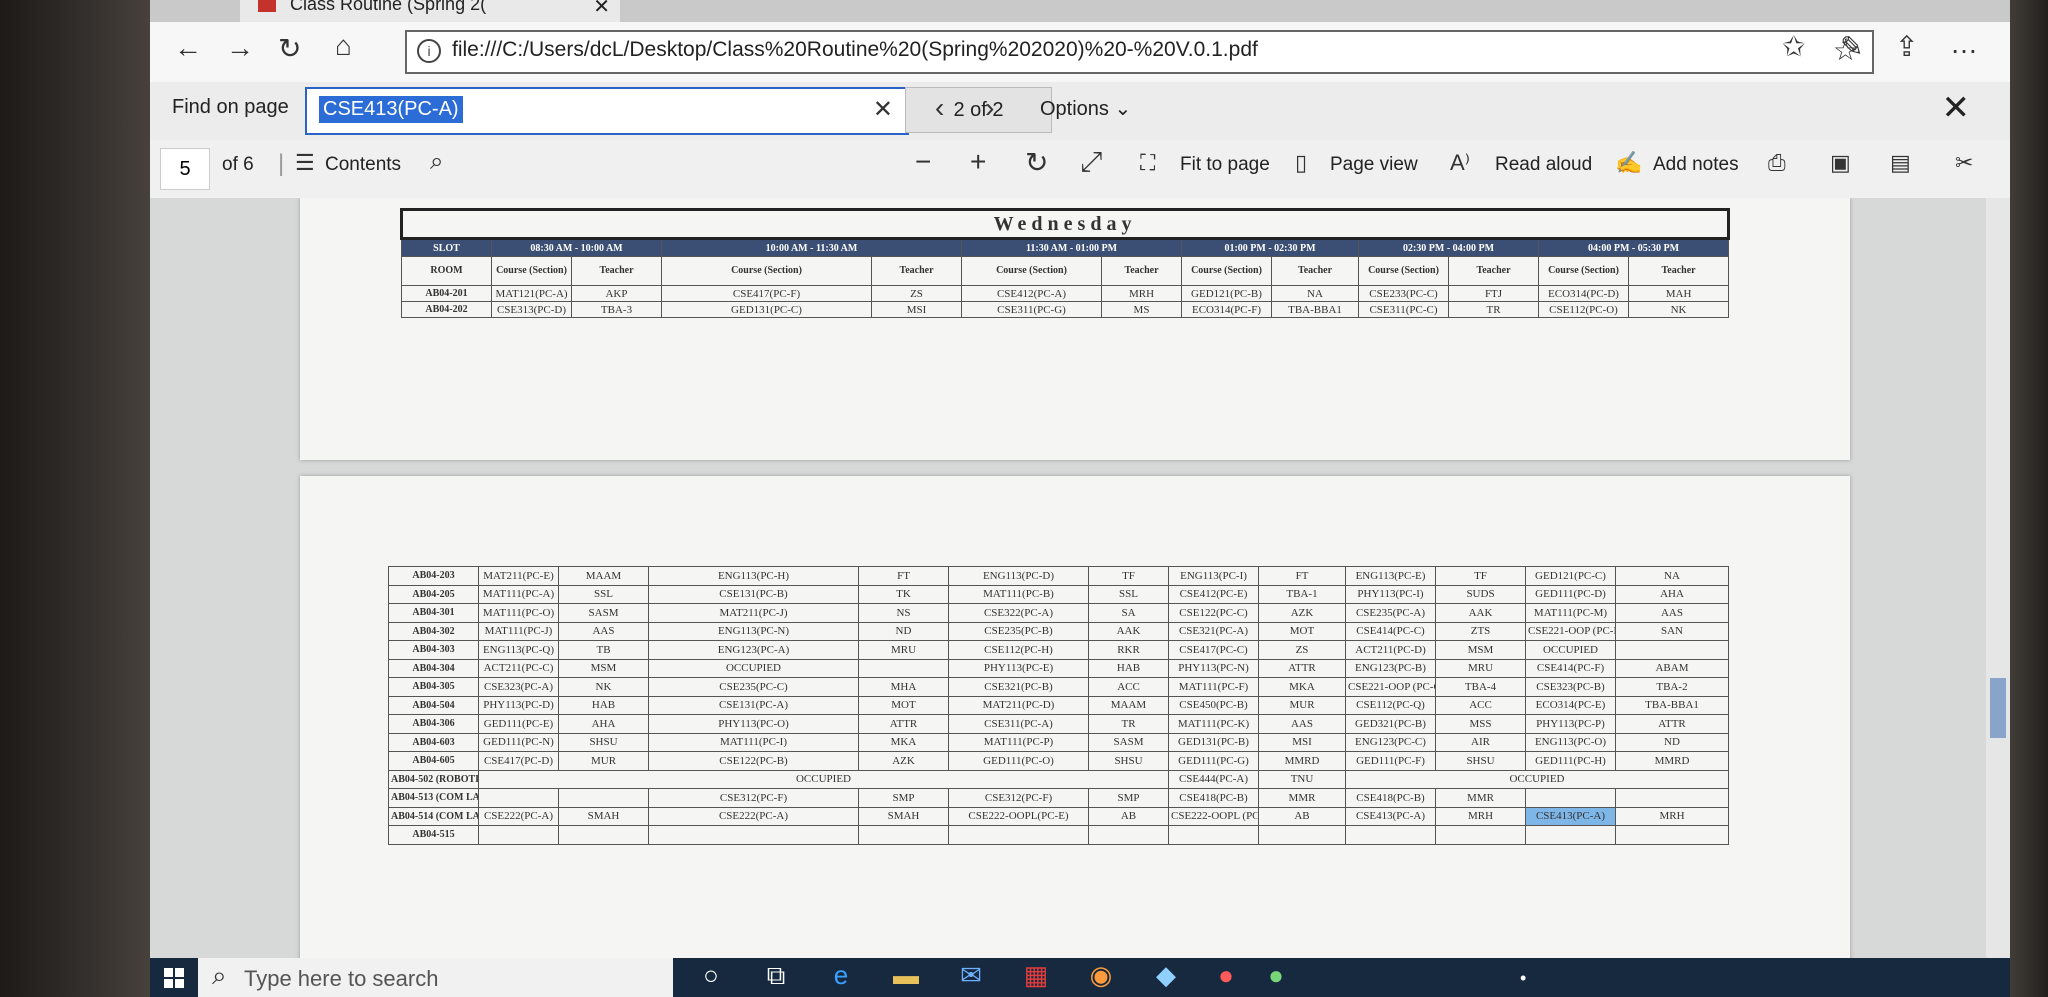 Image resolution: width=2048 pixels, height=997 pixels. Describe the element at coordinates (939, 108) in the screenshot. I see `previous-match-icon: ‹` at that location.